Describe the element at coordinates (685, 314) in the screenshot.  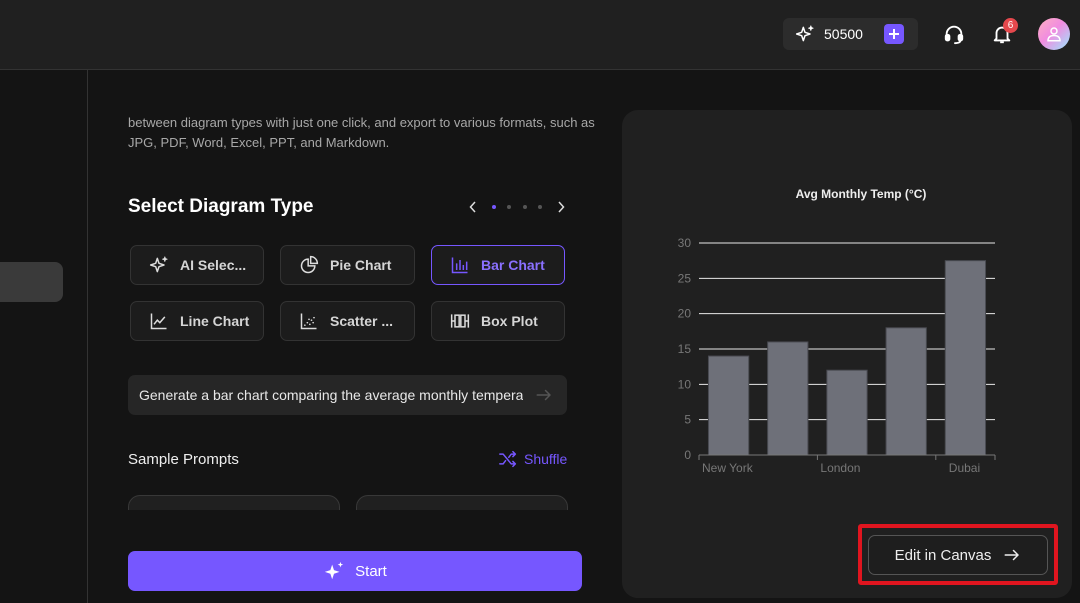
I see `y-tick-label: 20` at that location.